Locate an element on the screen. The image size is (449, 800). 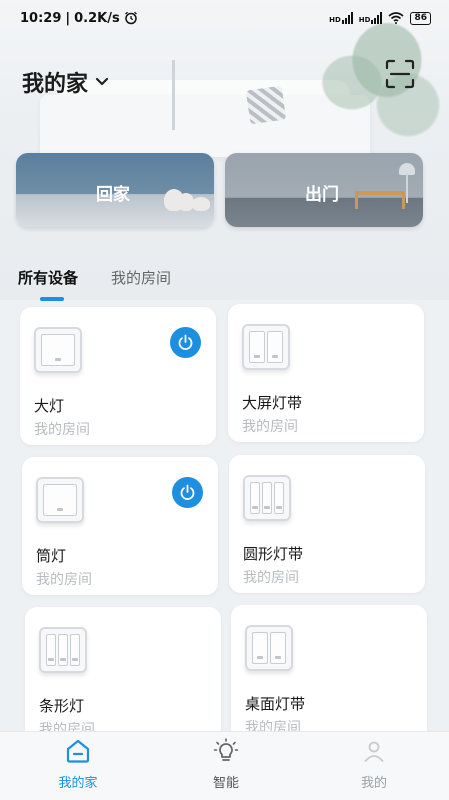
scan-icon is located at coordinates (400, 74).